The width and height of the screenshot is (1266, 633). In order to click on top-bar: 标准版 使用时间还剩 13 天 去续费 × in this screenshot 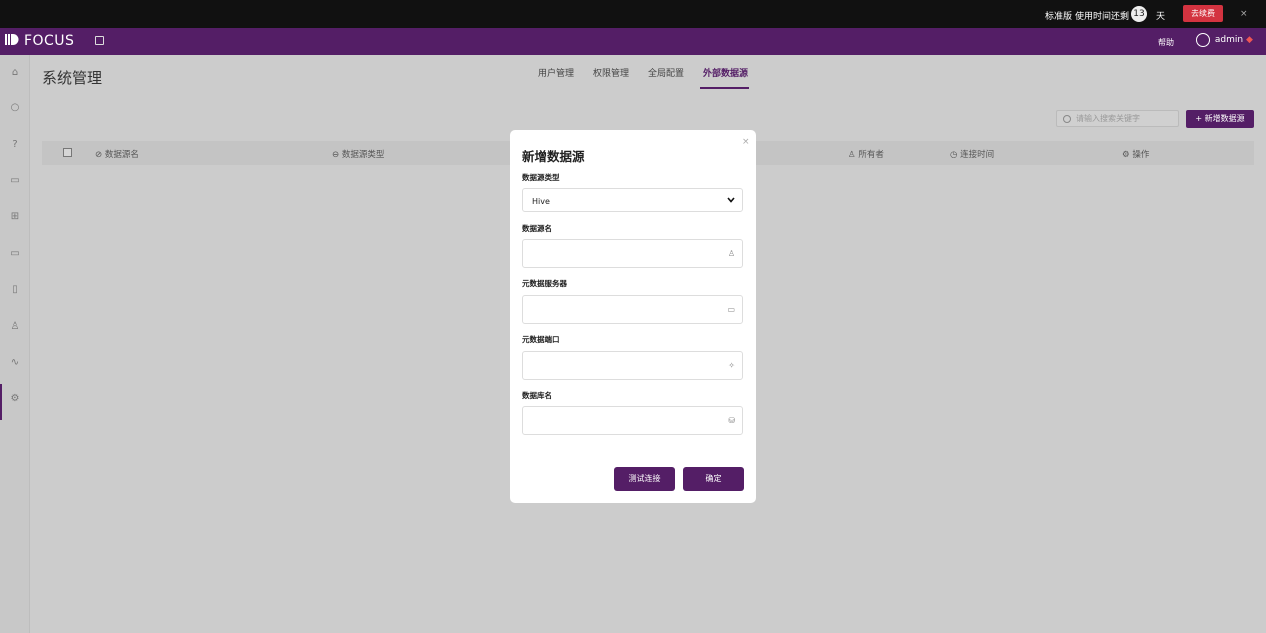, I will do `click(633, 14)`.